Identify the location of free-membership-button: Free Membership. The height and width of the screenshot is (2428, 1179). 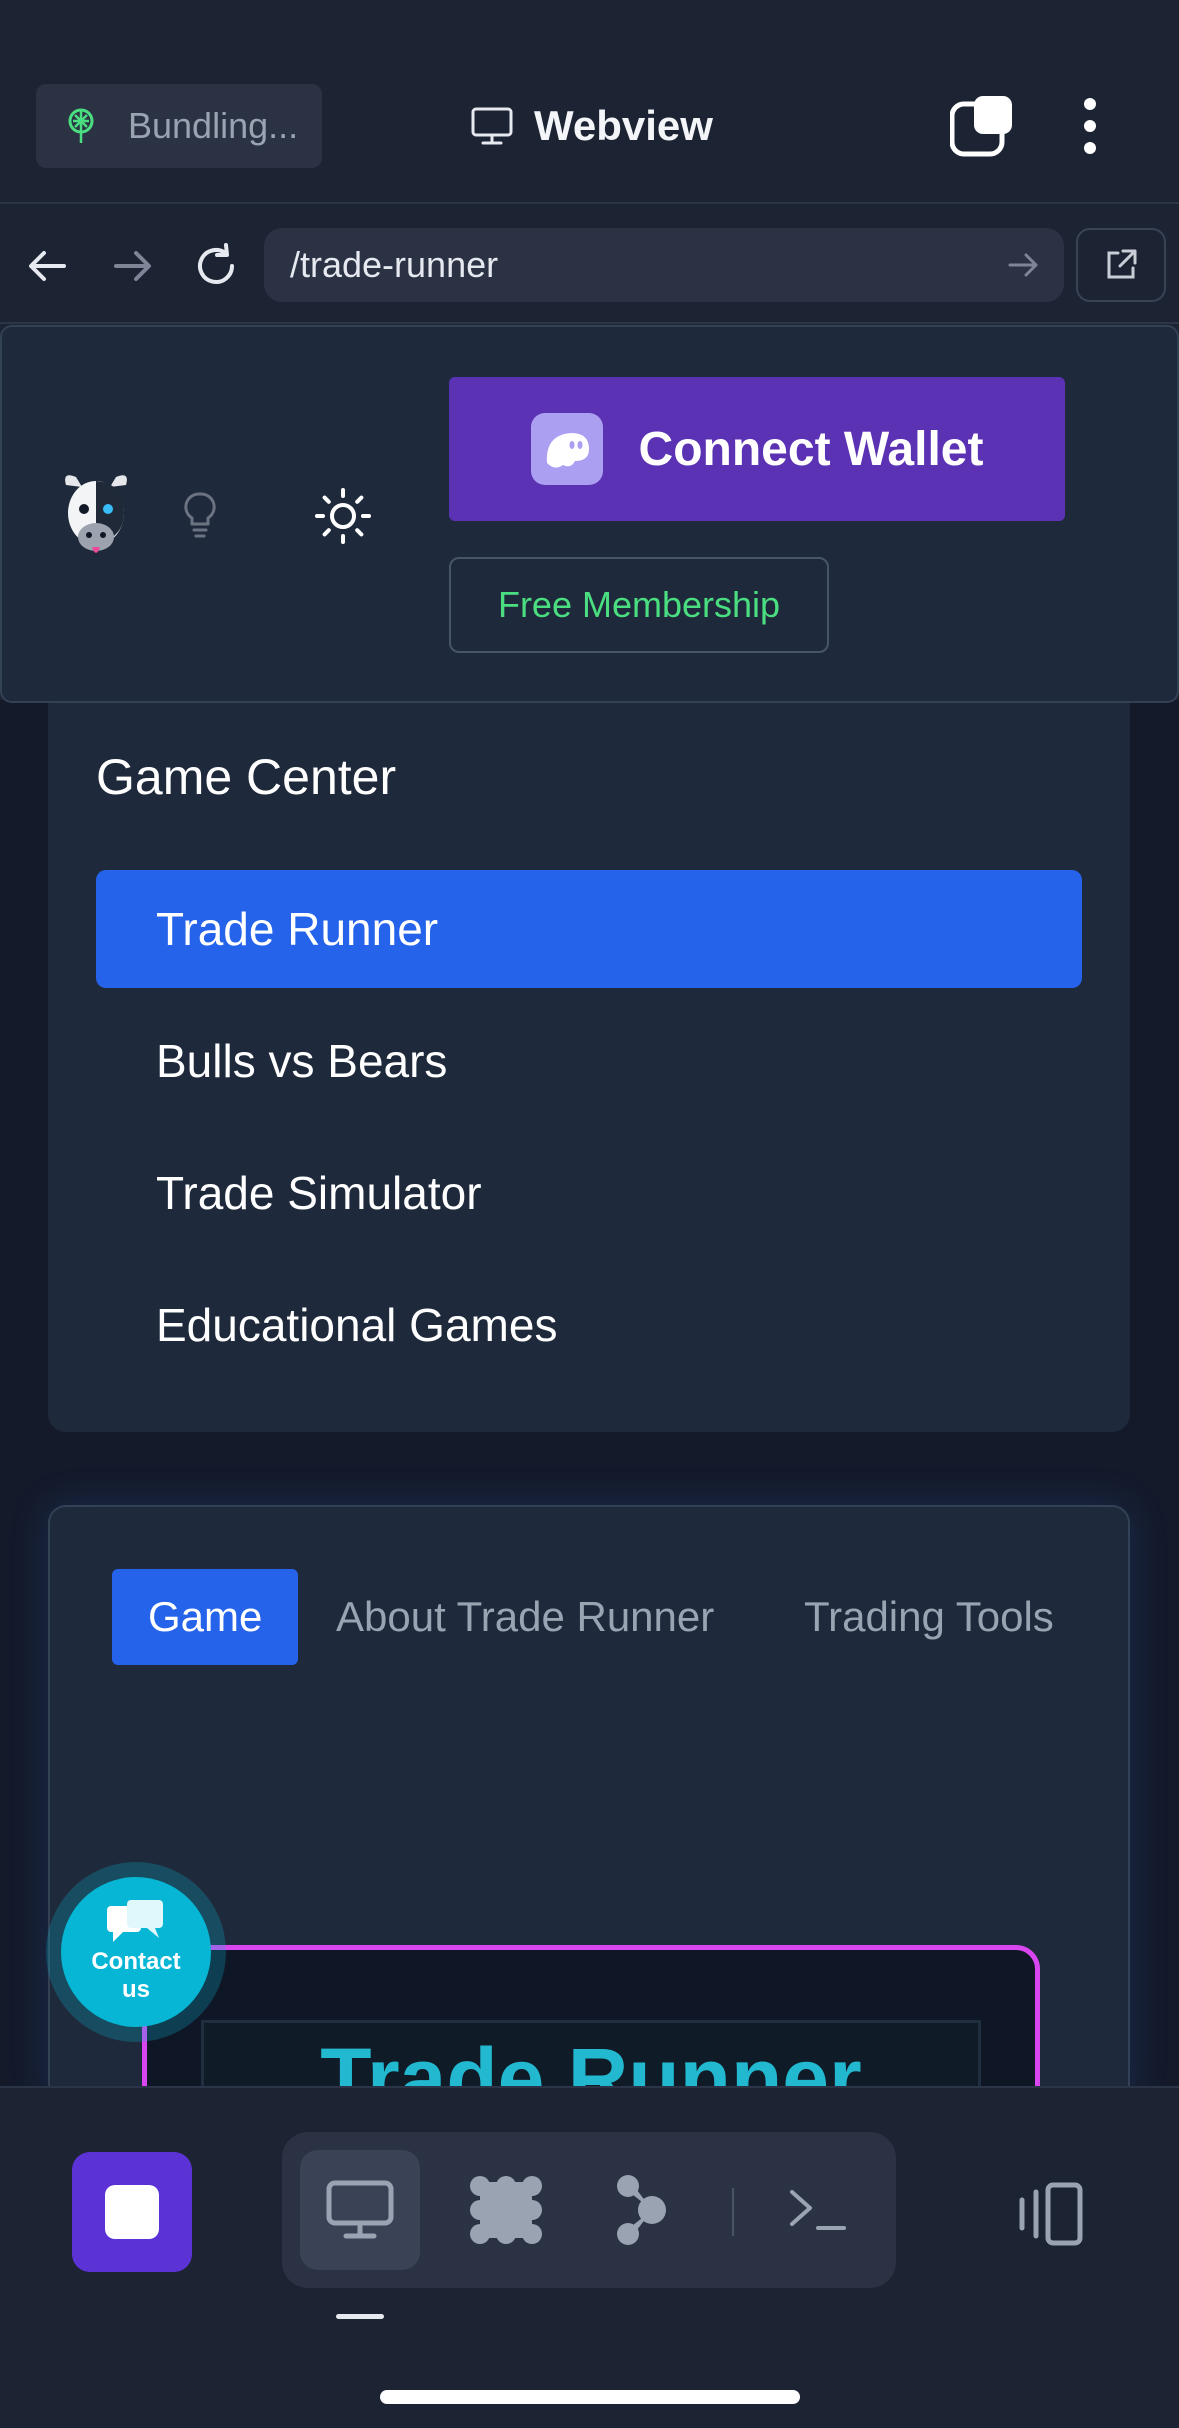
(639, 605).